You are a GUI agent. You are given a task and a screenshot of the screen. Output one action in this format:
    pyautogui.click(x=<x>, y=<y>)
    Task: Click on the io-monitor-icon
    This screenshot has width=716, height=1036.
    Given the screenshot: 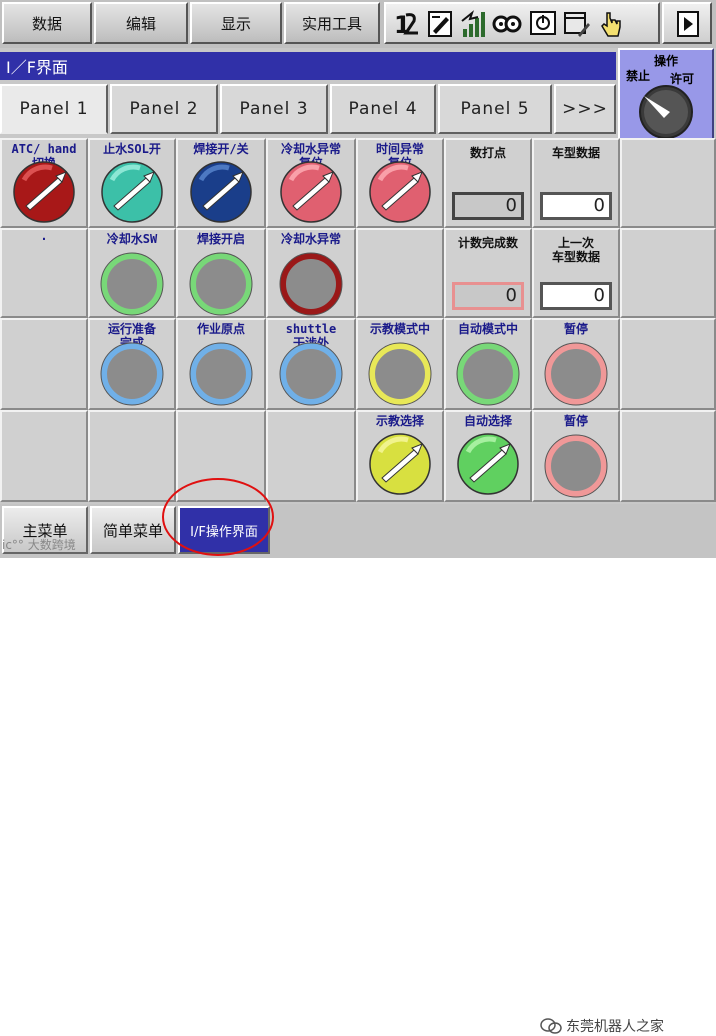 What is the action you would take?
    pyautogui.click(x=543, y=24)
    